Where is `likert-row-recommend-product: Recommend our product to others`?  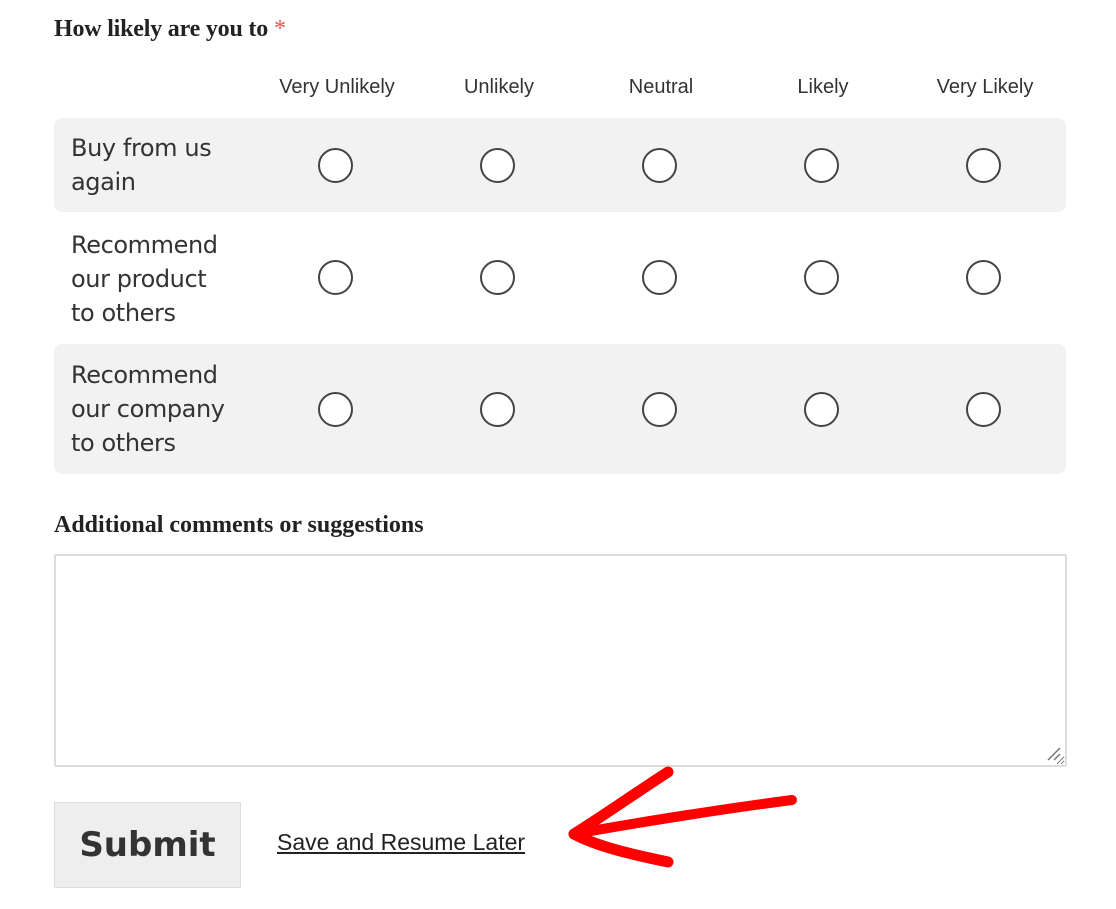 likert-row-recommend-product: Recommend our product to others is located at coordinates (560, 278).